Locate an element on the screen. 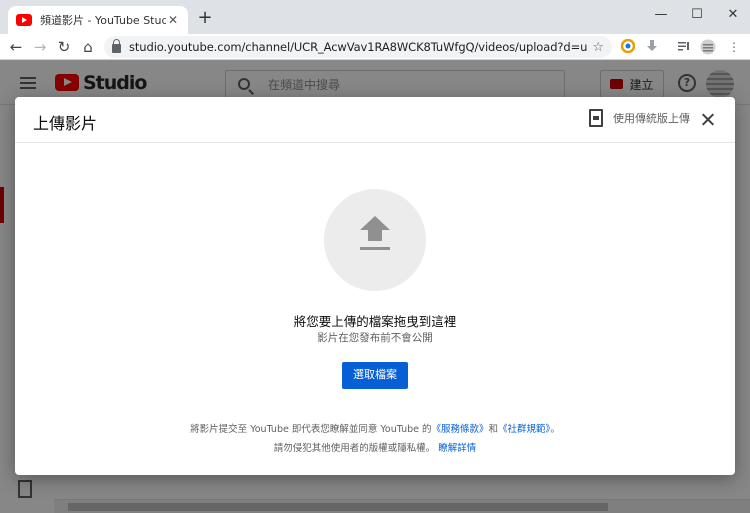  back-button: ← is located at coordinates (16, 47).